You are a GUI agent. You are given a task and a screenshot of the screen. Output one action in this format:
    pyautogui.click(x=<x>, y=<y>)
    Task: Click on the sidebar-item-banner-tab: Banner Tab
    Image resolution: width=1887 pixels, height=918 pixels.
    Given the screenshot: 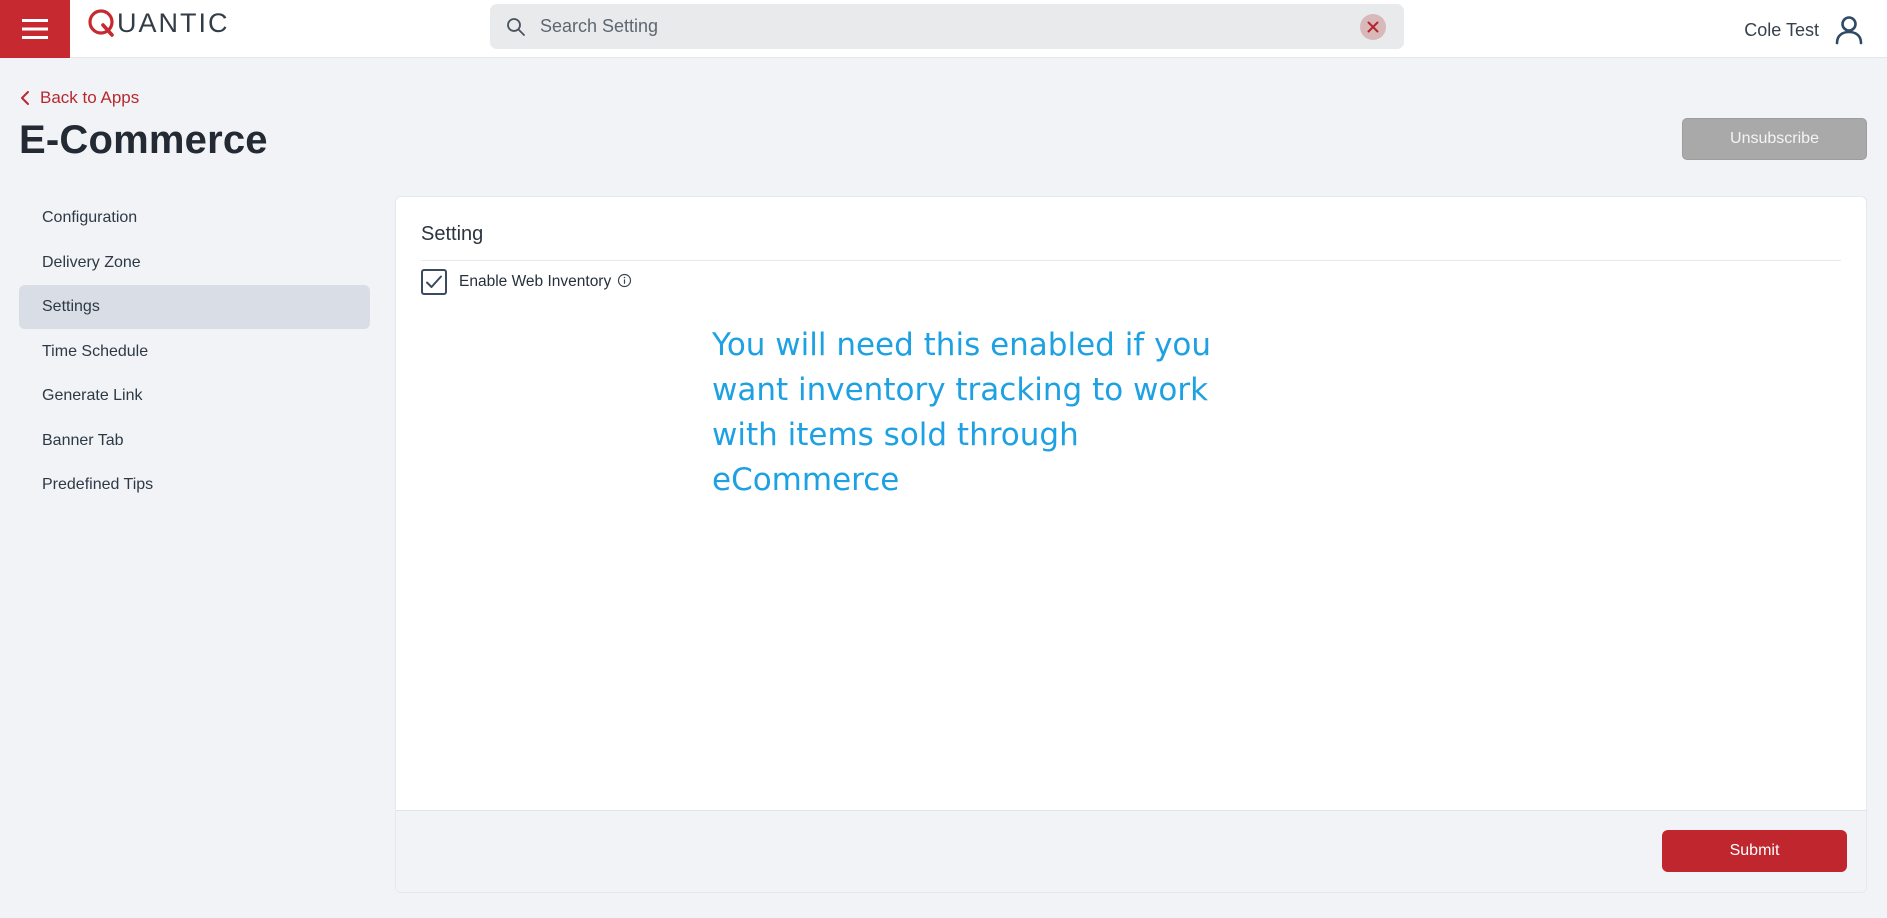 What is the action you would take?
    pyautogui.click(x=194, y=441)
    